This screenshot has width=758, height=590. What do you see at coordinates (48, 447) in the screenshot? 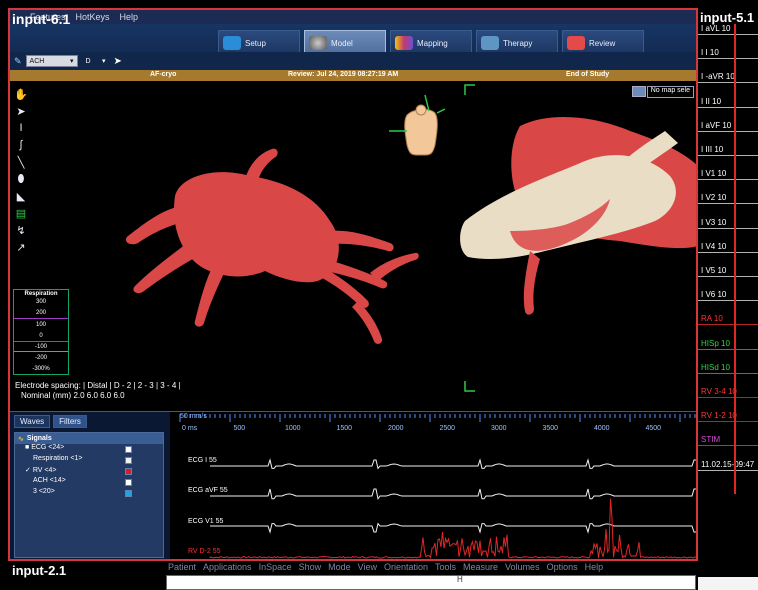
I see `signal-label: ECG <24>` at bounding box center [48, 447].